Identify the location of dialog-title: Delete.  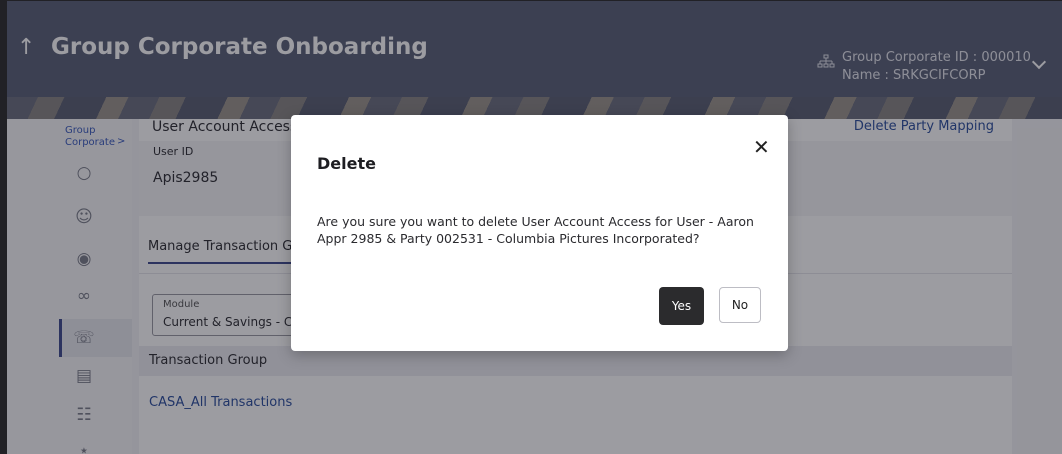
(346, 163).